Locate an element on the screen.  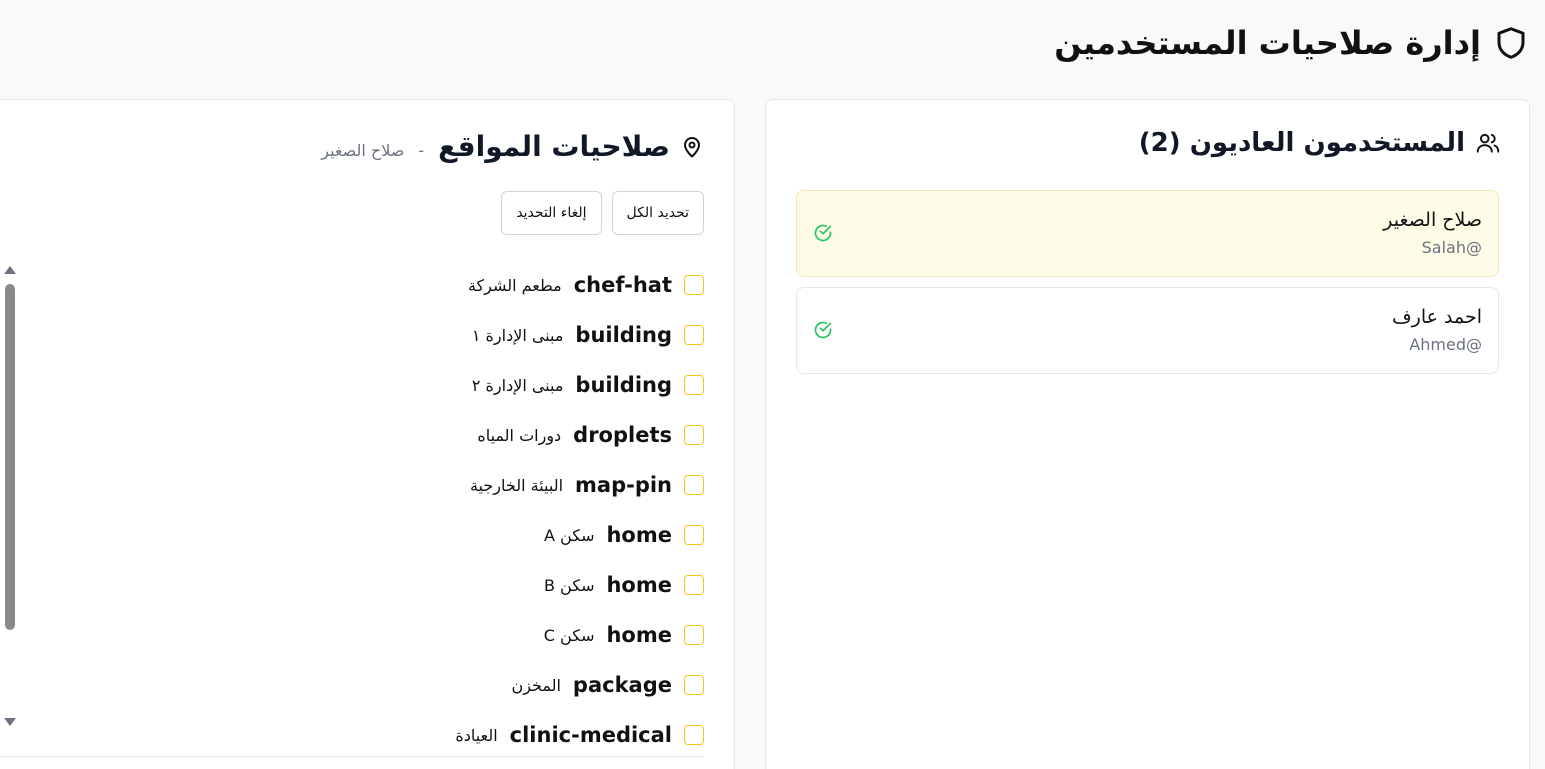
location-item: package المخزن is located at coordinates (494, 685).